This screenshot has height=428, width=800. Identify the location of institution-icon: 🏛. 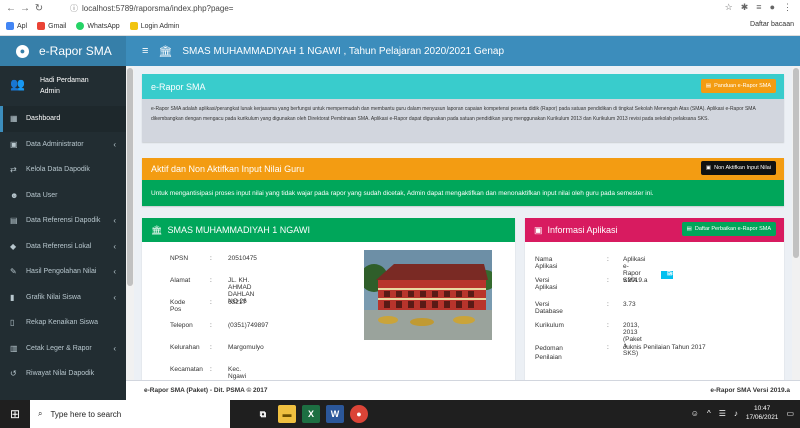
(165, 51).